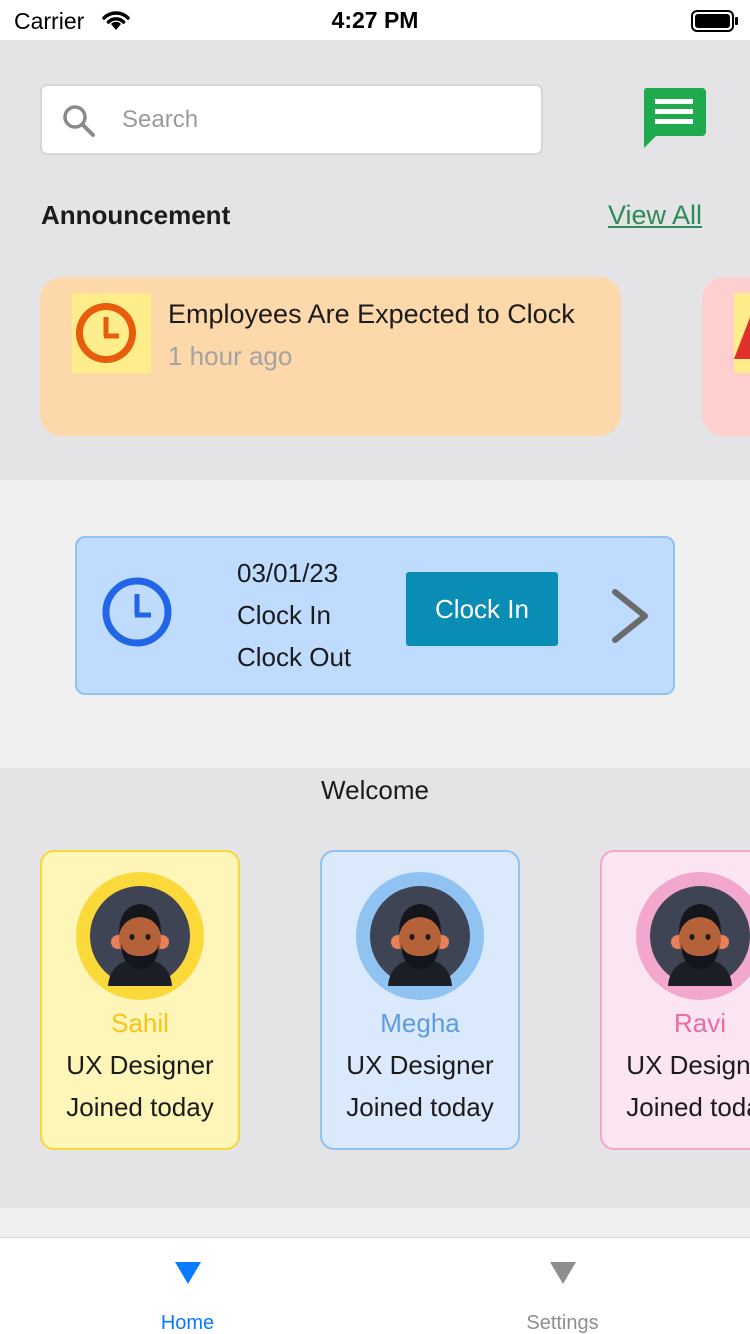 This screenshot has width=750, height=1334. What do you see at coordinates (294, 657) in the screenshot?
I see `clock-out-label: Clock Out` at bounding box center [294, 657].